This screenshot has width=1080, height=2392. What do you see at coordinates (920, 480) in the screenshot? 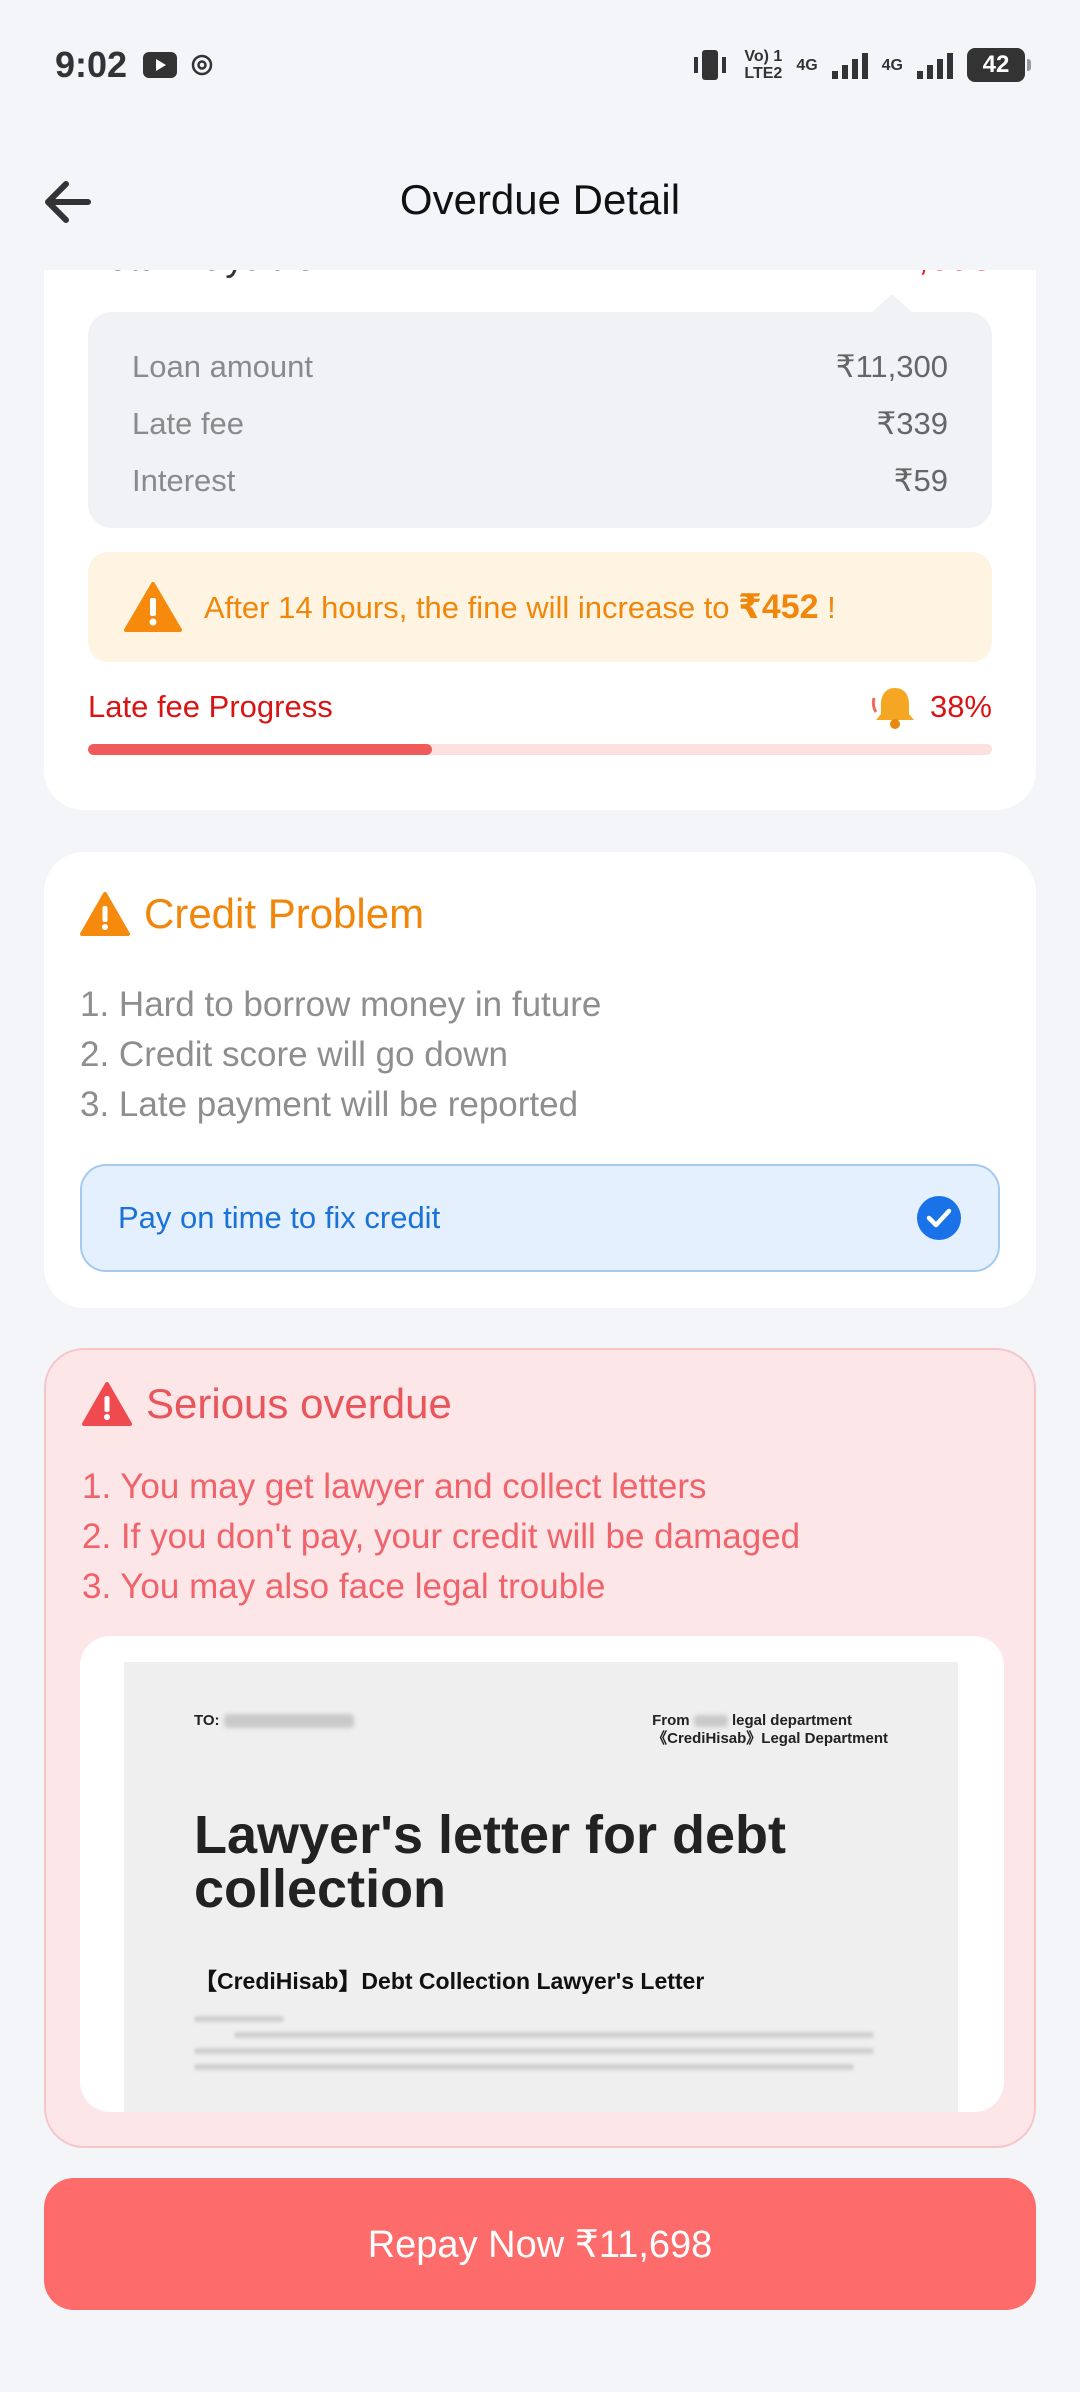
I see `breakdown-value: ₹59` at bounding box center [920, 480].